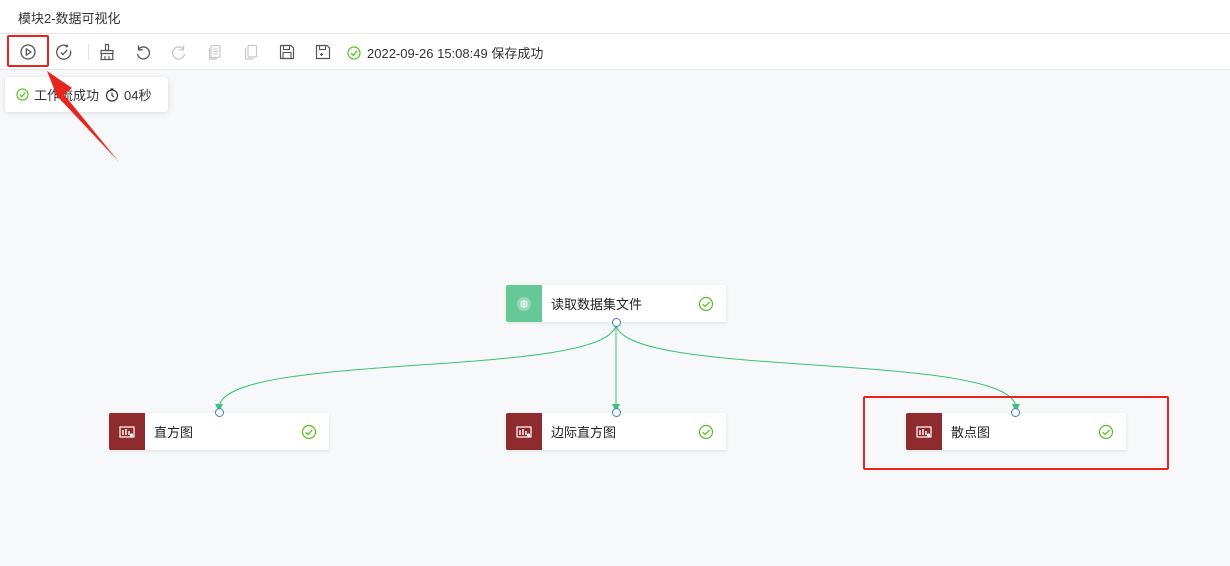 Image resolution: width=1230 pixels, height=566 pixels. I want to click on output-port, so click(616, 322).